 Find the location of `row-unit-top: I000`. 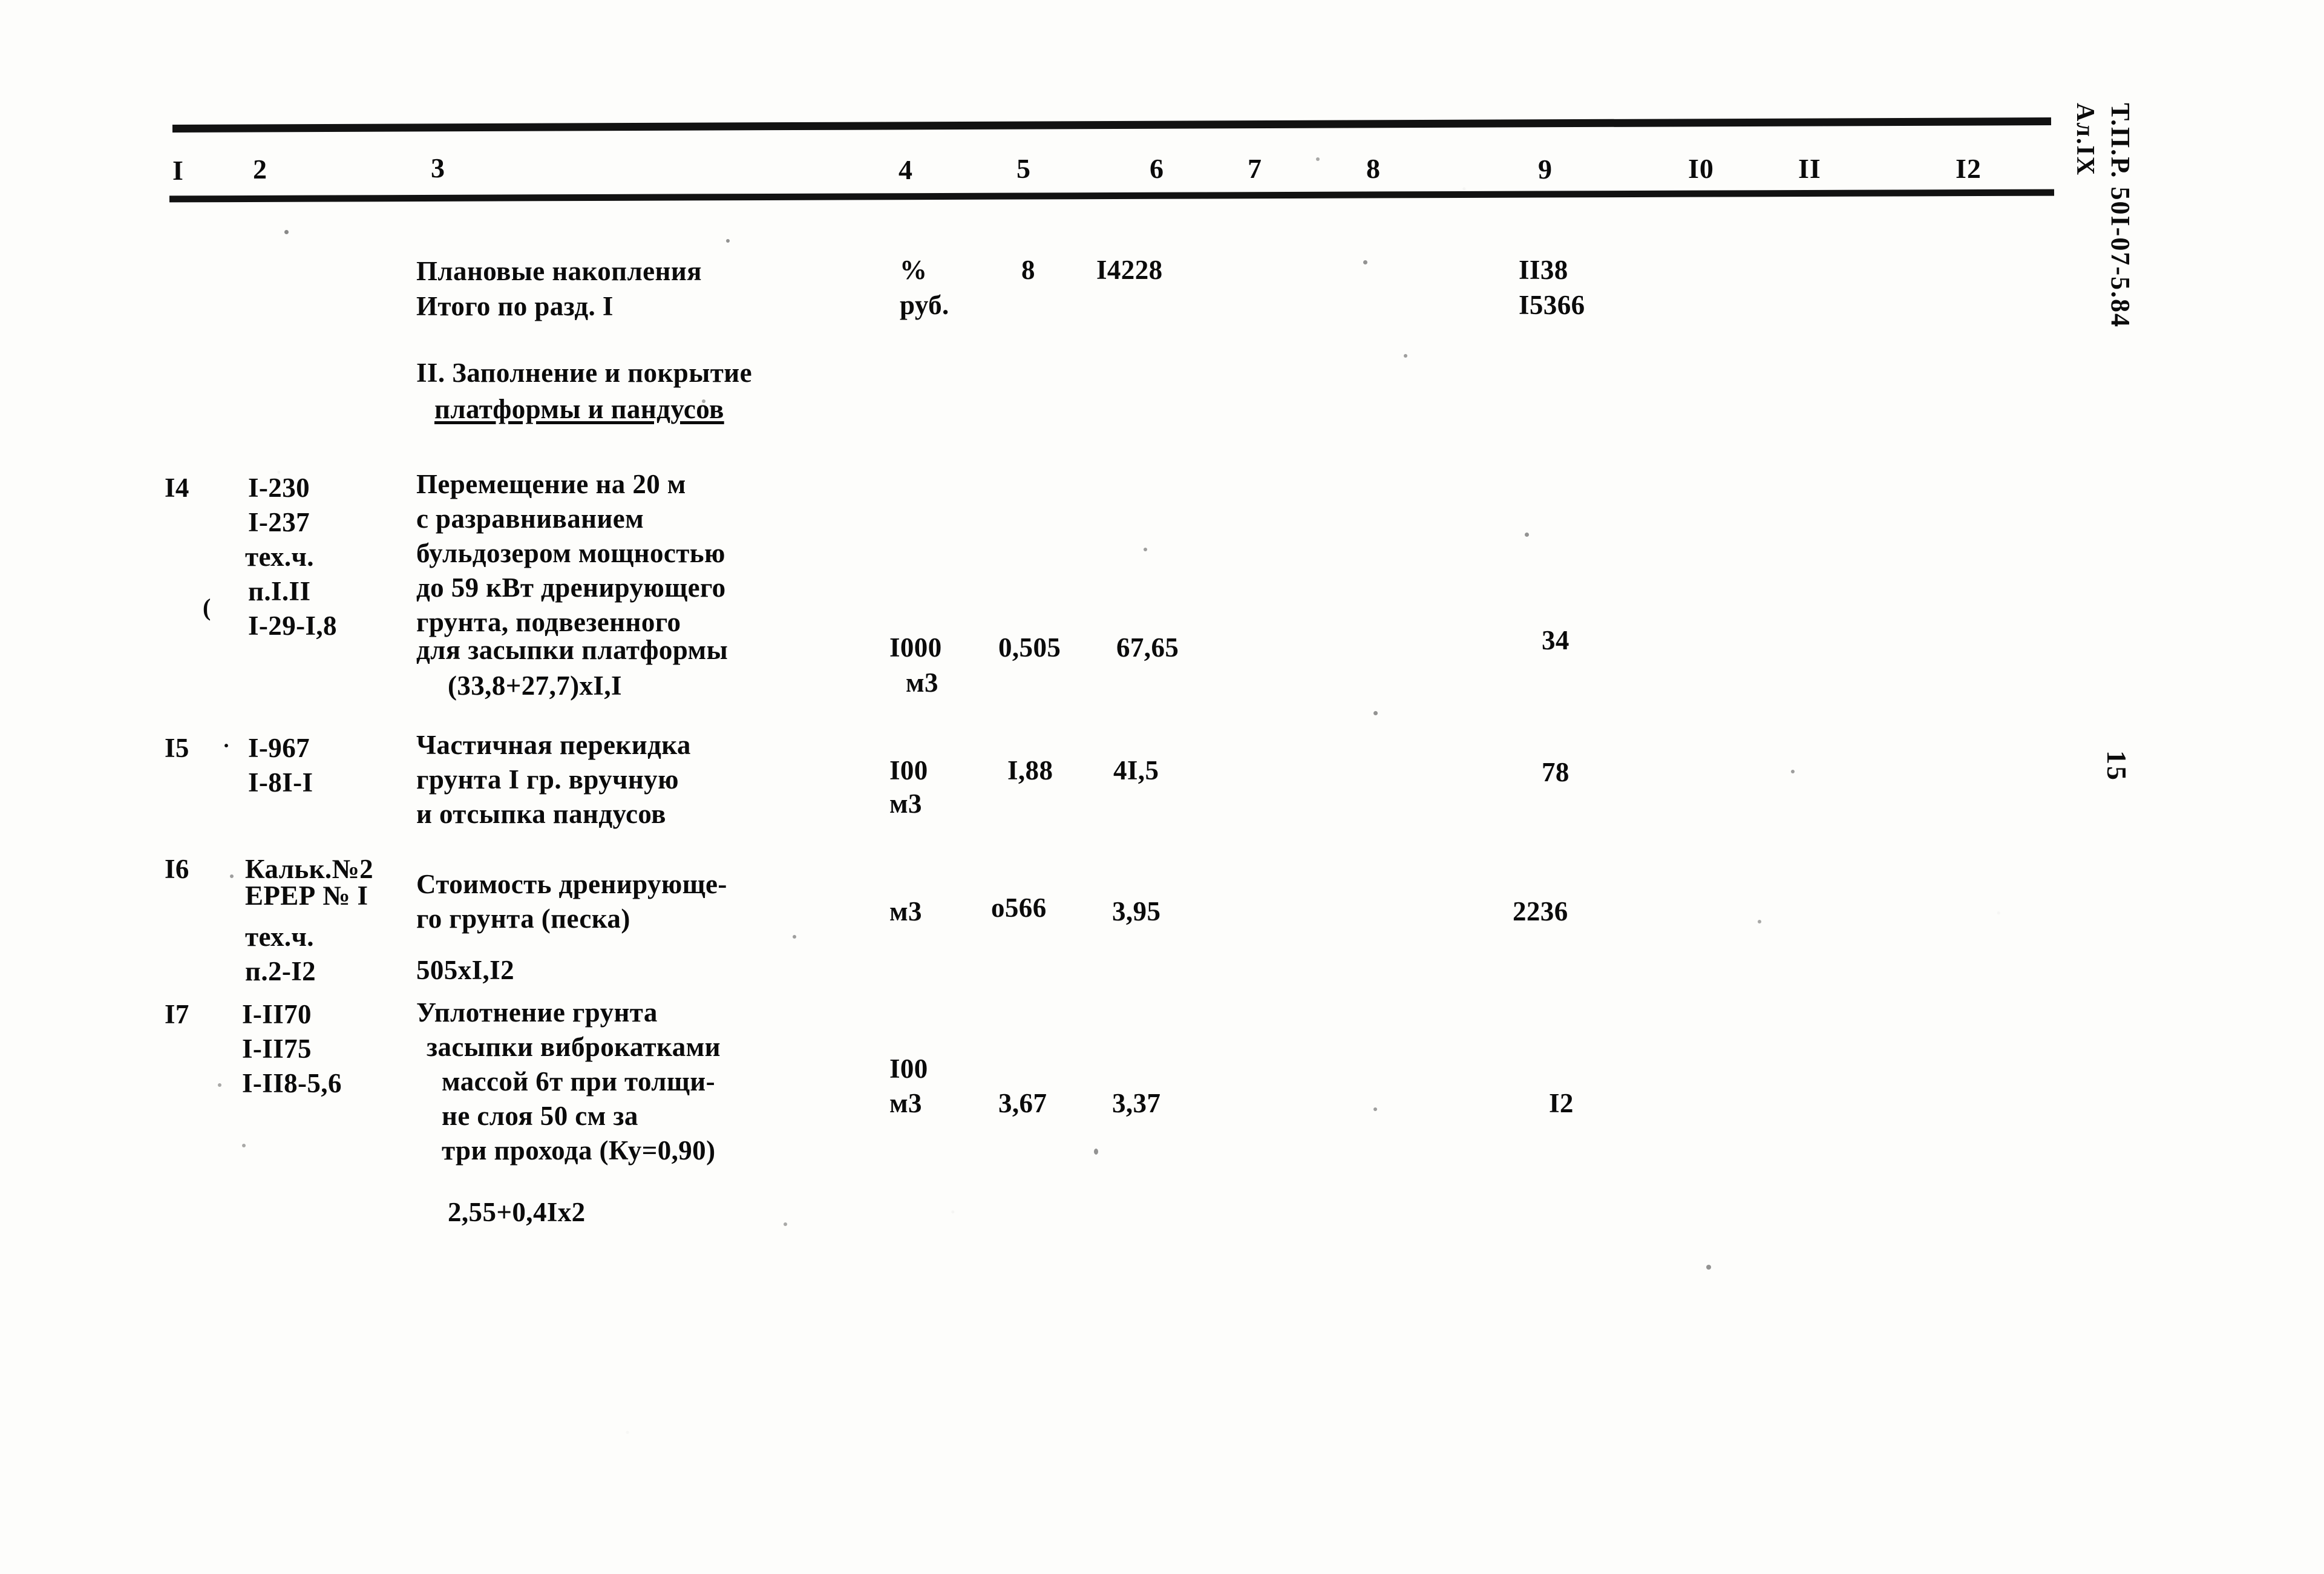

row-unit-top: I000 is located at coordinates (915, 648).